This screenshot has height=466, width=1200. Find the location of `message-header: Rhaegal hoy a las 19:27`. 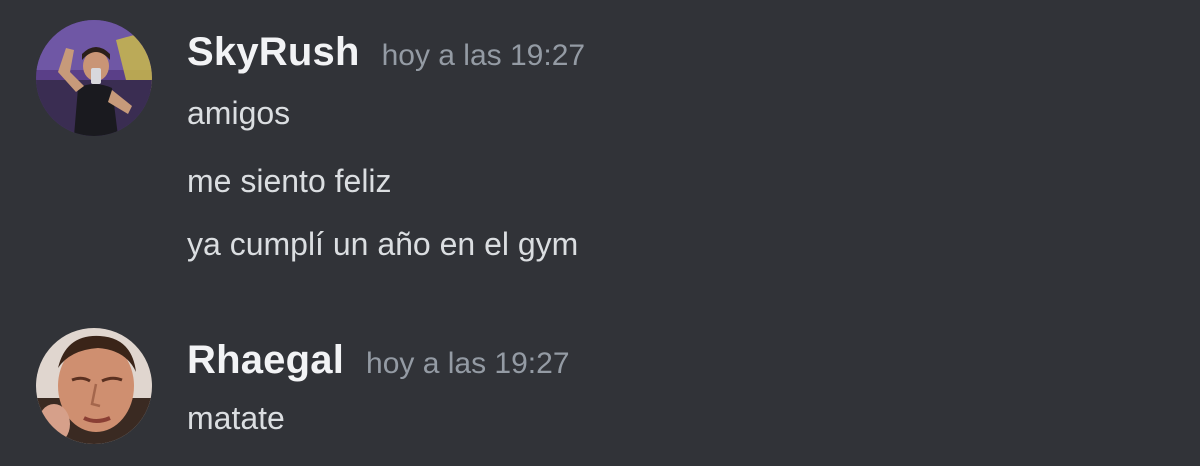

message-header: Rhaegal hoy a las 19:27 is located at coordinates (378, 360).